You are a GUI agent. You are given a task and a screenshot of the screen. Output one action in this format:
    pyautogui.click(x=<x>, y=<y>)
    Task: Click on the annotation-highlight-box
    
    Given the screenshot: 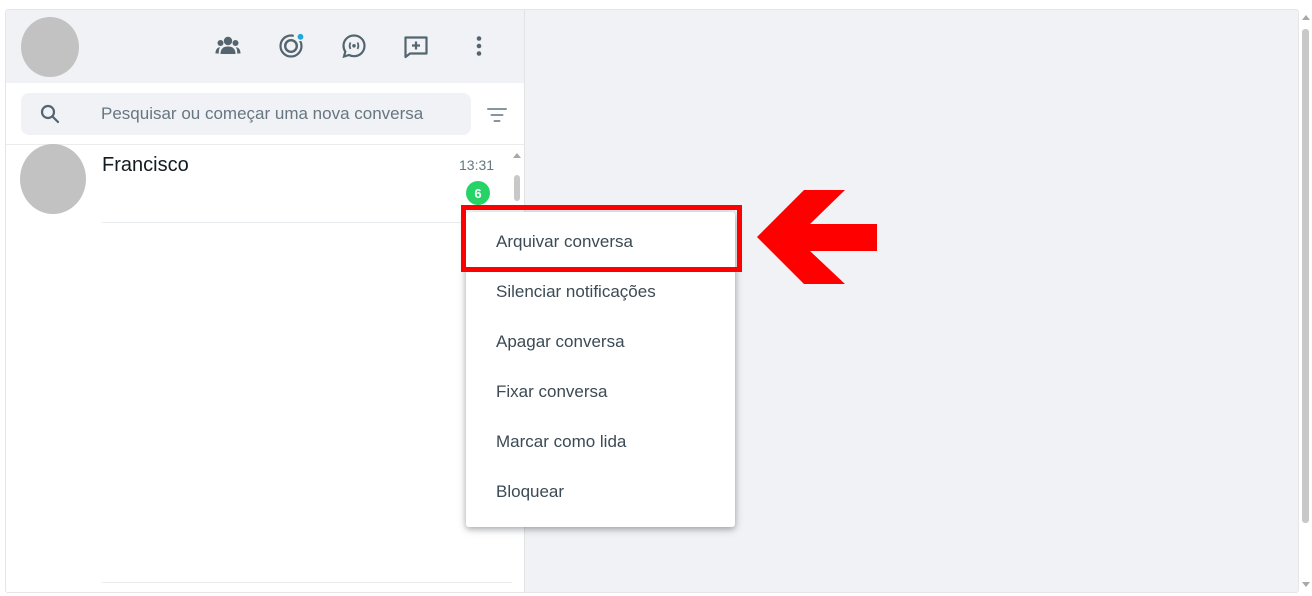 What is the action you would take?
    pyautogui.click(x=601, y=238)
    